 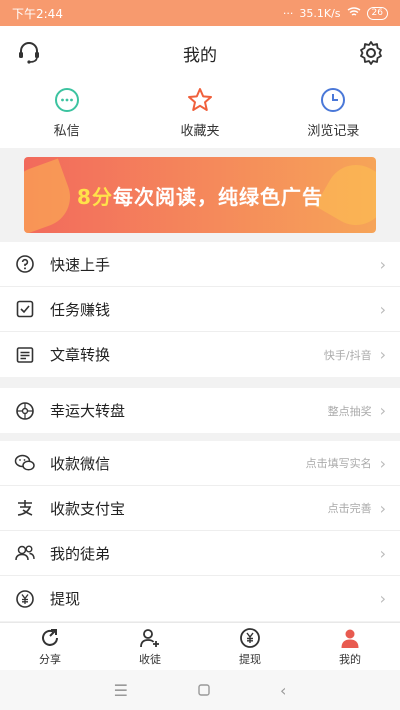 I want to click on quick-favorites: 收藏夹, so click(x=199, y=114).